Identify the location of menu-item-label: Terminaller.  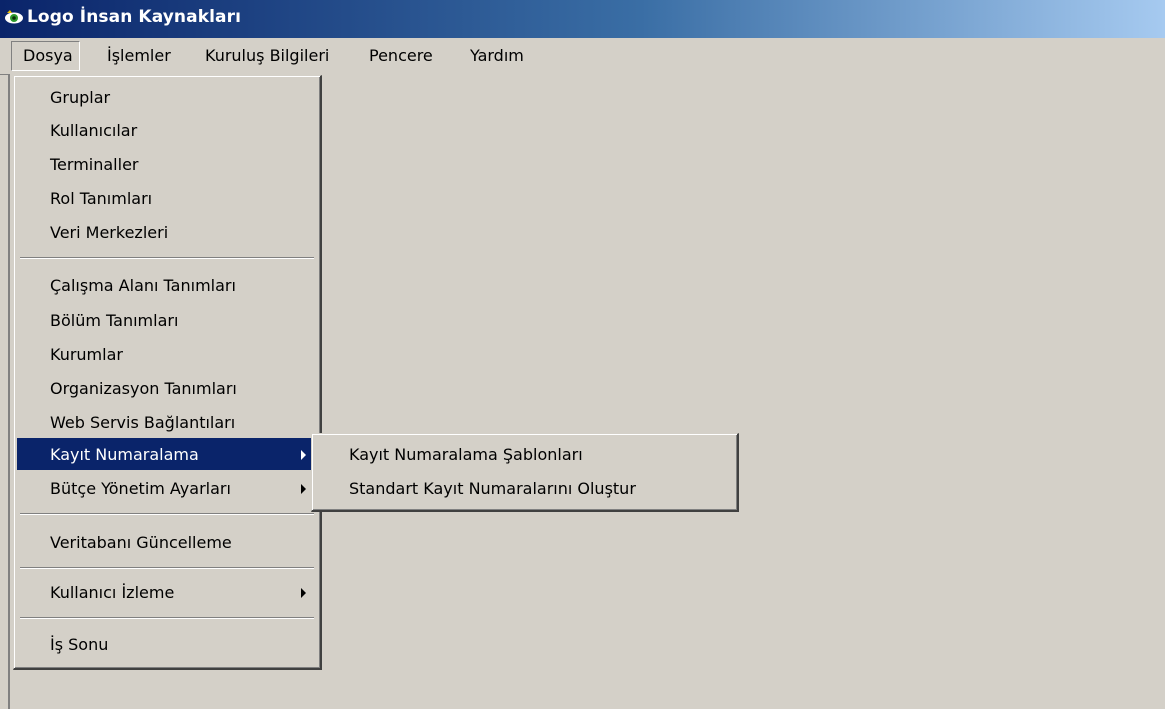
(94, 164).